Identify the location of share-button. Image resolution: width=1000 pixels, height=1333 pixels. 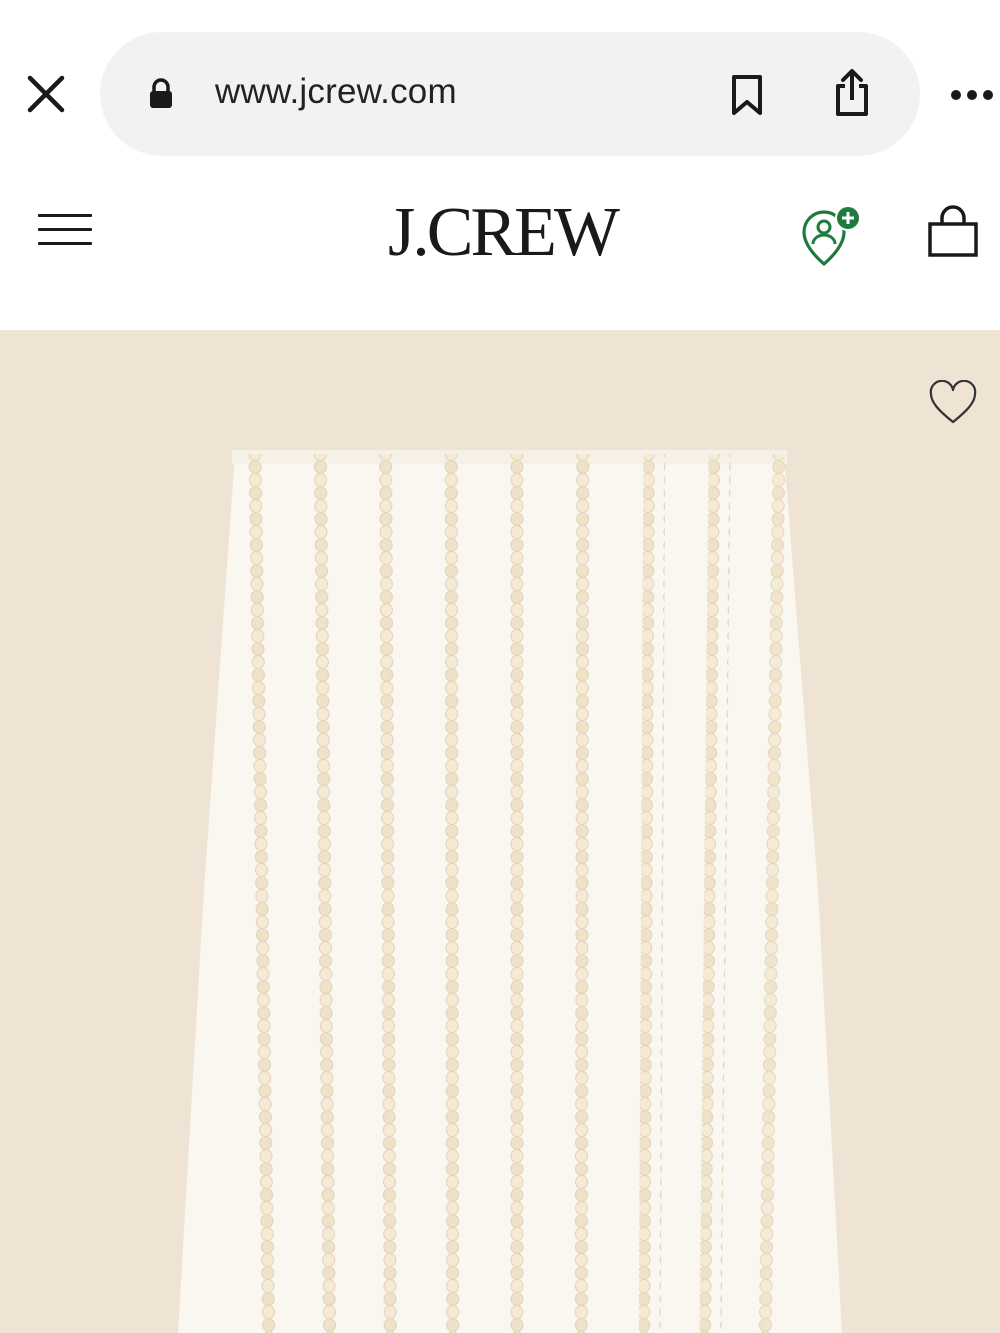
(852, 93).